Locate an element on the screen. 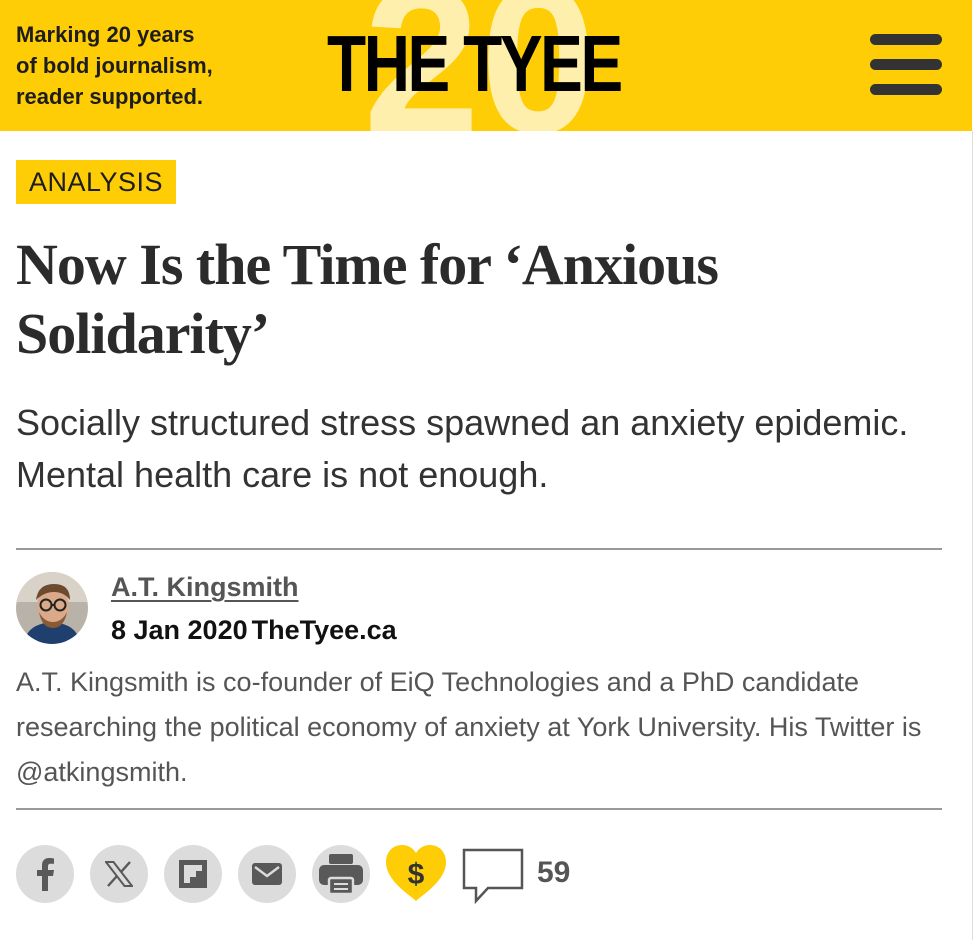  dateline: 8 Jan 2020 TheTyee.ca is located at coordinates (254, 630).